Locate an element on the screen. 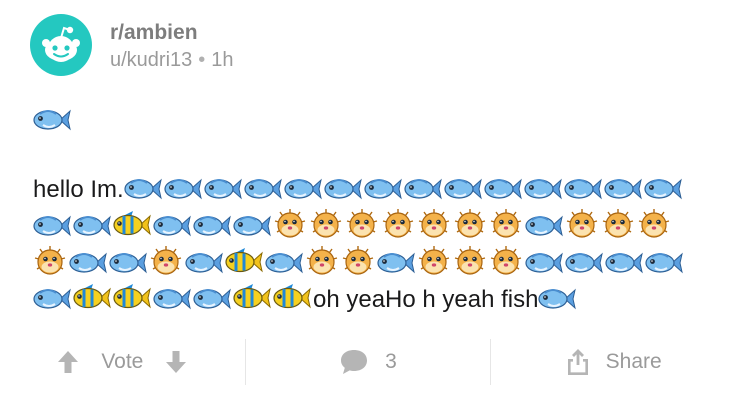 Image resolution: width=736 pixels, height=414 pixels. vote-label: Vote is located at coordinates (122, 361).